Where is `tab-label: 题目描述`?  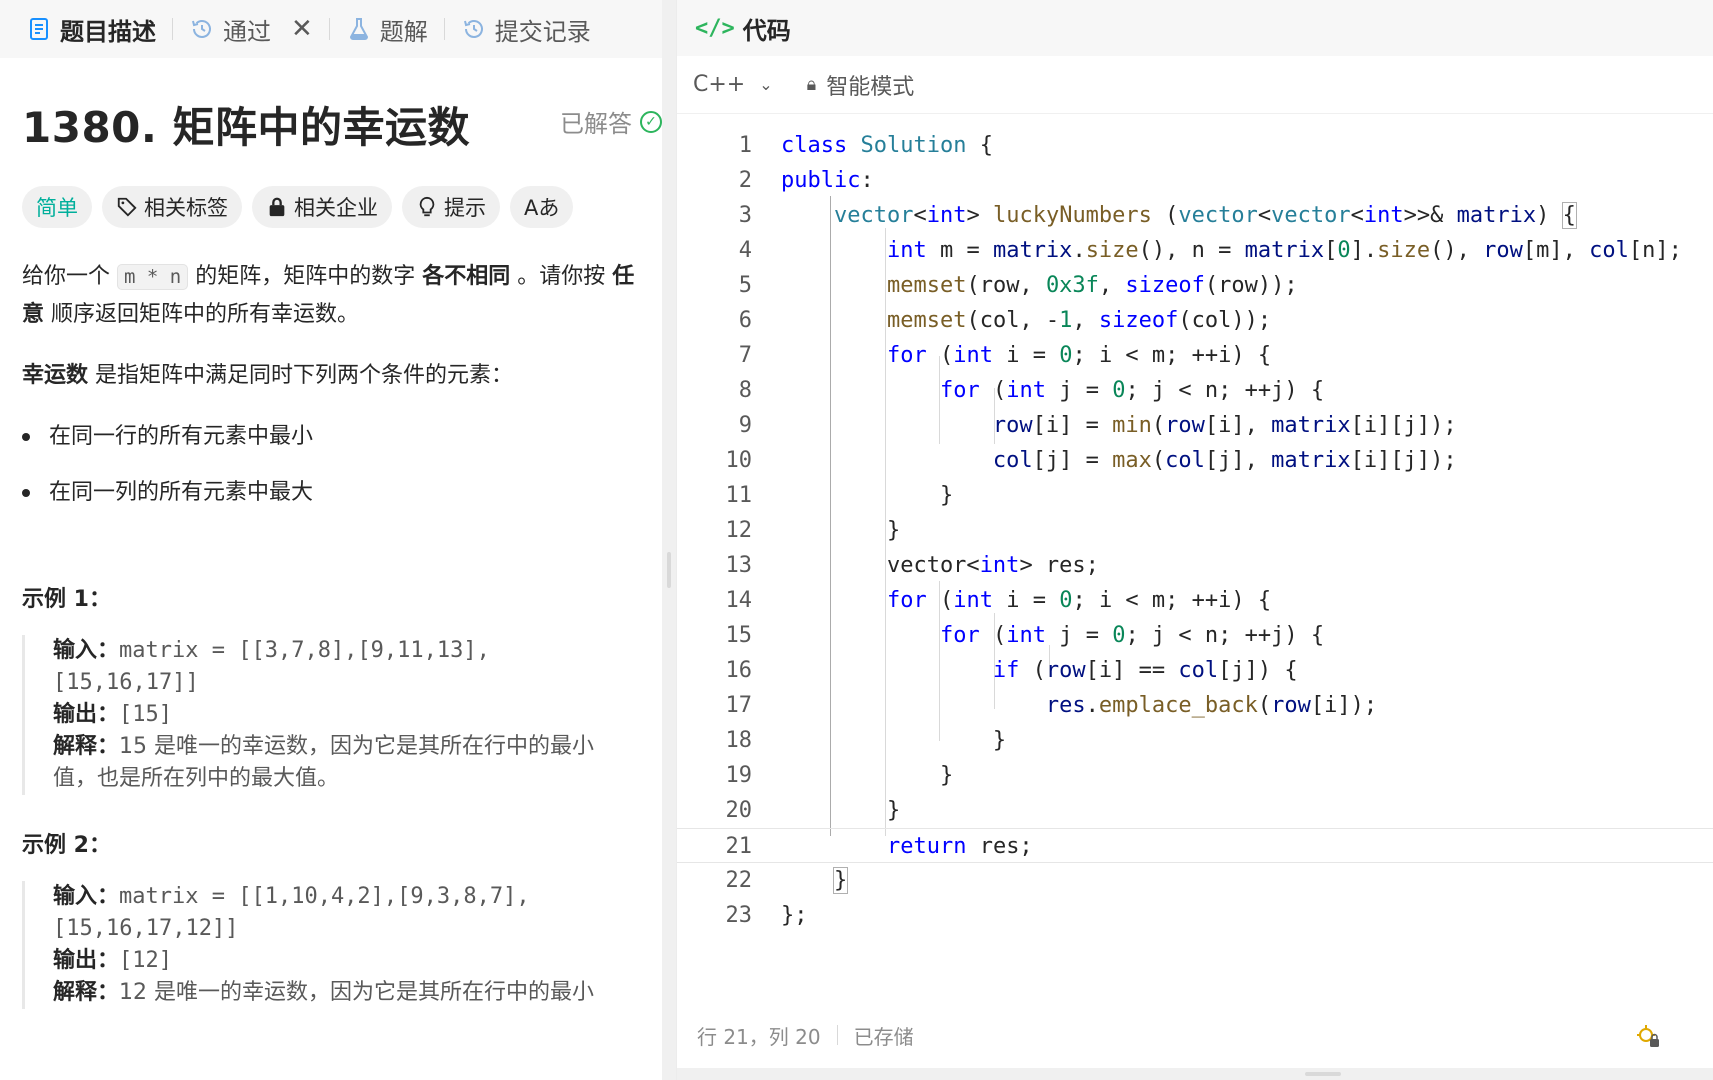 tab-label: 题目描述 is located at coordinates (108, 31).